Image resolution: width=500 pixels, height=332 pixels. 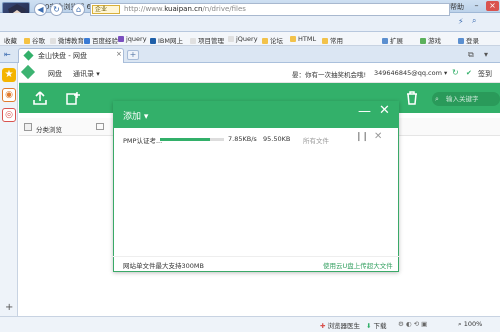 What do you see at coordinates (119, 54) in the screenshot?
I see `tab-close-icon: ×` at bounding box center [119, 54].